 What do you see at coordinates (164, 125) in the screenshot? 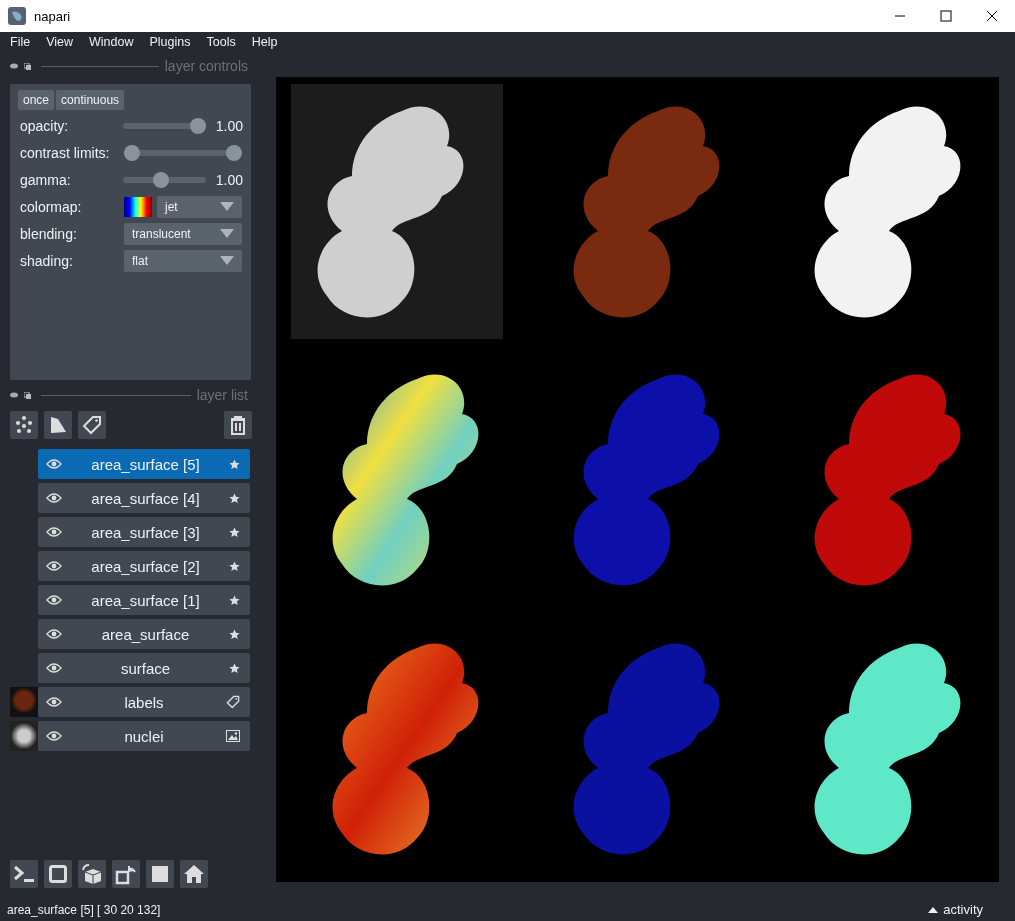
I see `opacity-slider` at bounding box center [164, 125].